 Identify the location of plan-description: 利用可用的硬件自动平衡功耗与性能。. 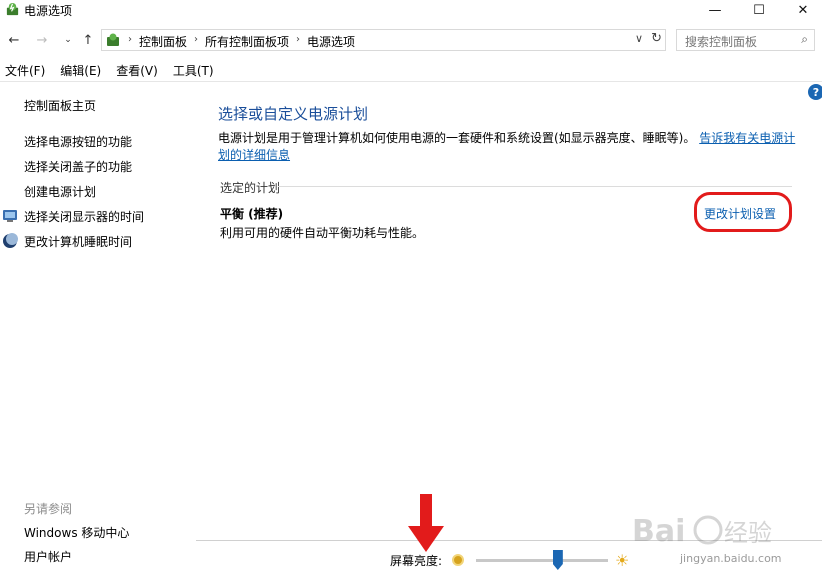
(322, 233).